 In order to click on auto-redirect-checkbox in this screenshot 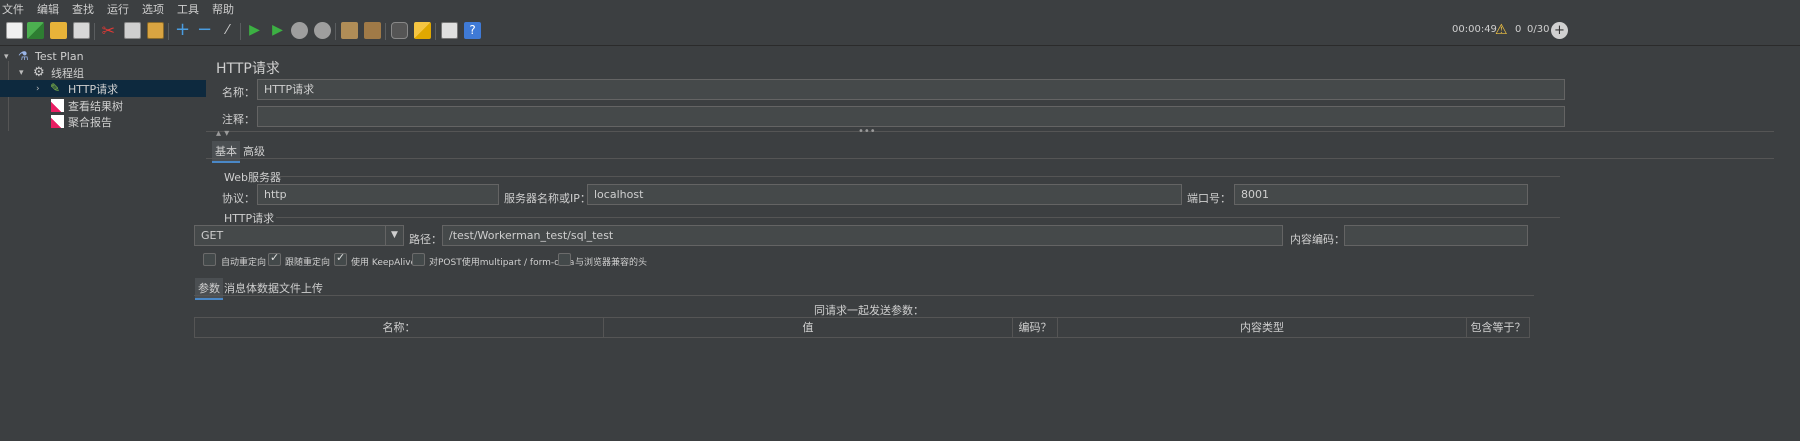, I will do `click(209, 259)`.